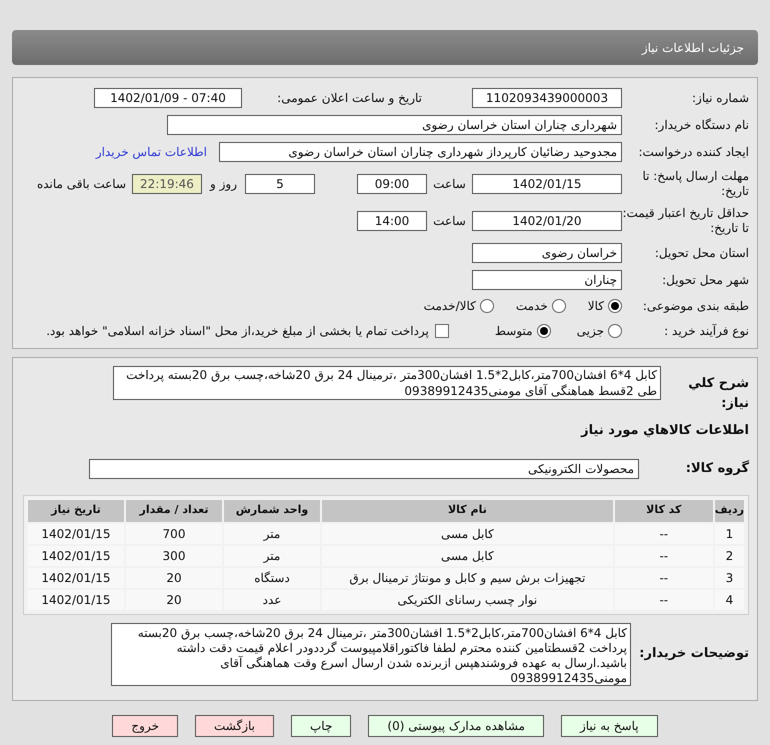 Image resolution: width=770 pixels, height=745 pixels. What do you see at coordinates (364, 468) in the screenshot?
I see `field-value: محصولات الکترونیکی` at bounding box center [364, 468].